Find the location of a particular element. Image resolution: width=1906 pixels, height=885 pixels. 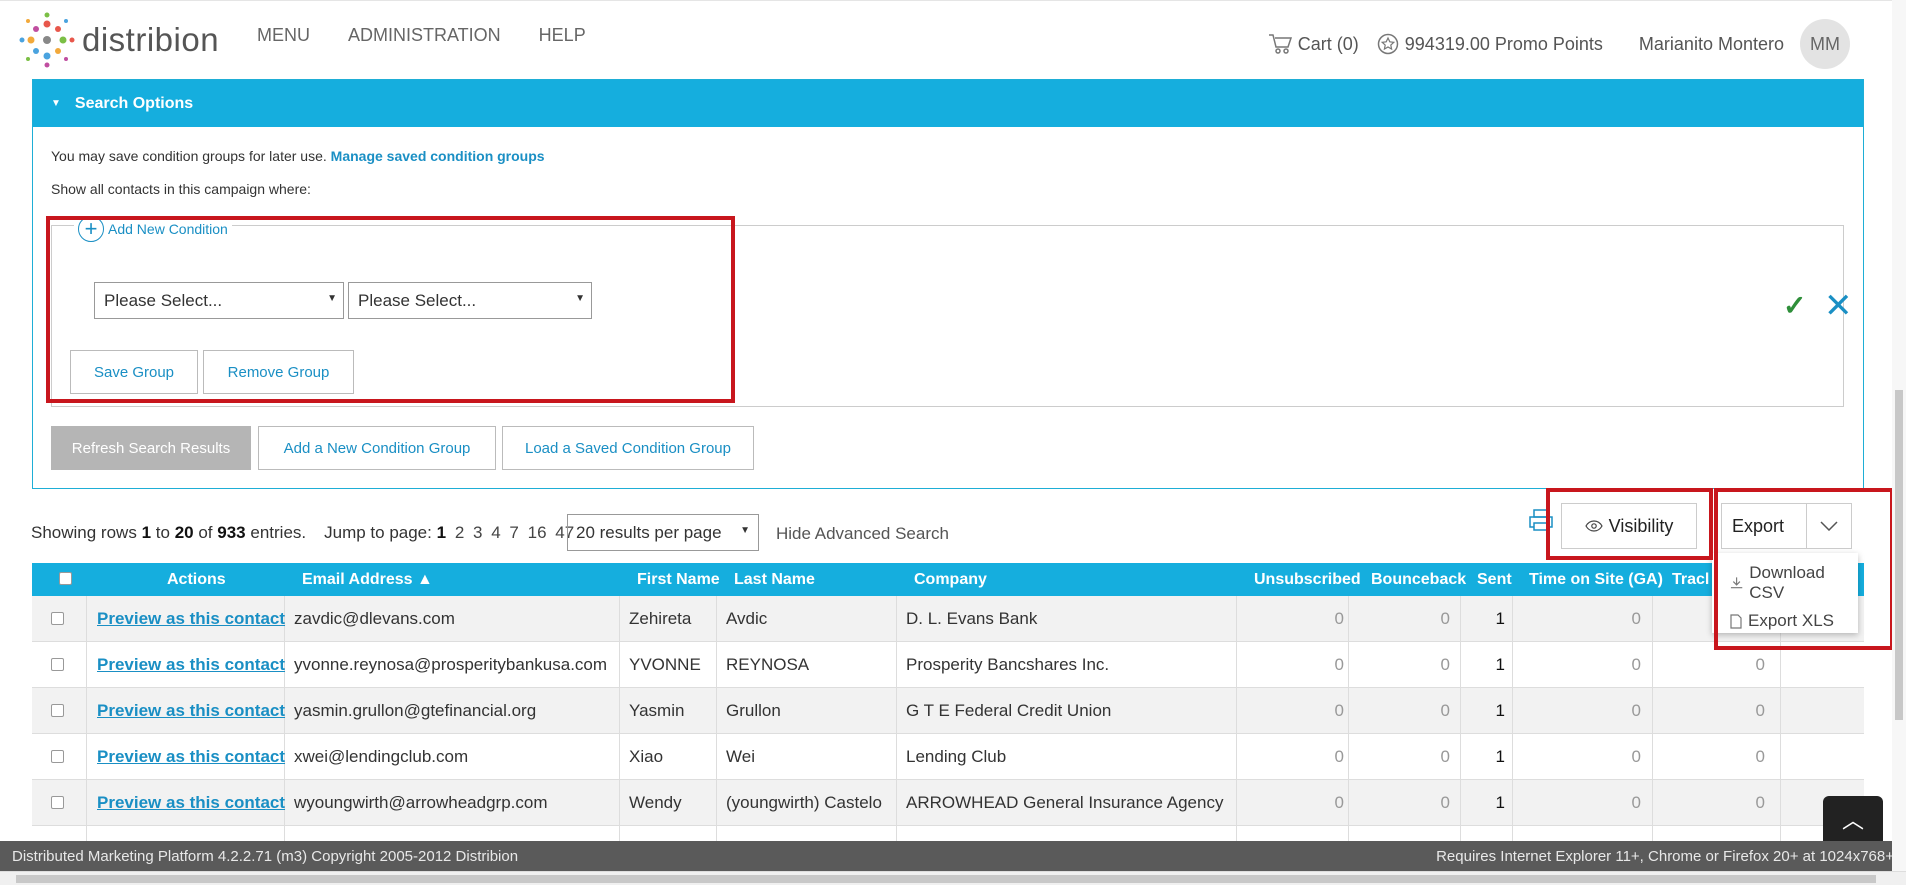

page-link: 2 is located at coordinates (459, 532).